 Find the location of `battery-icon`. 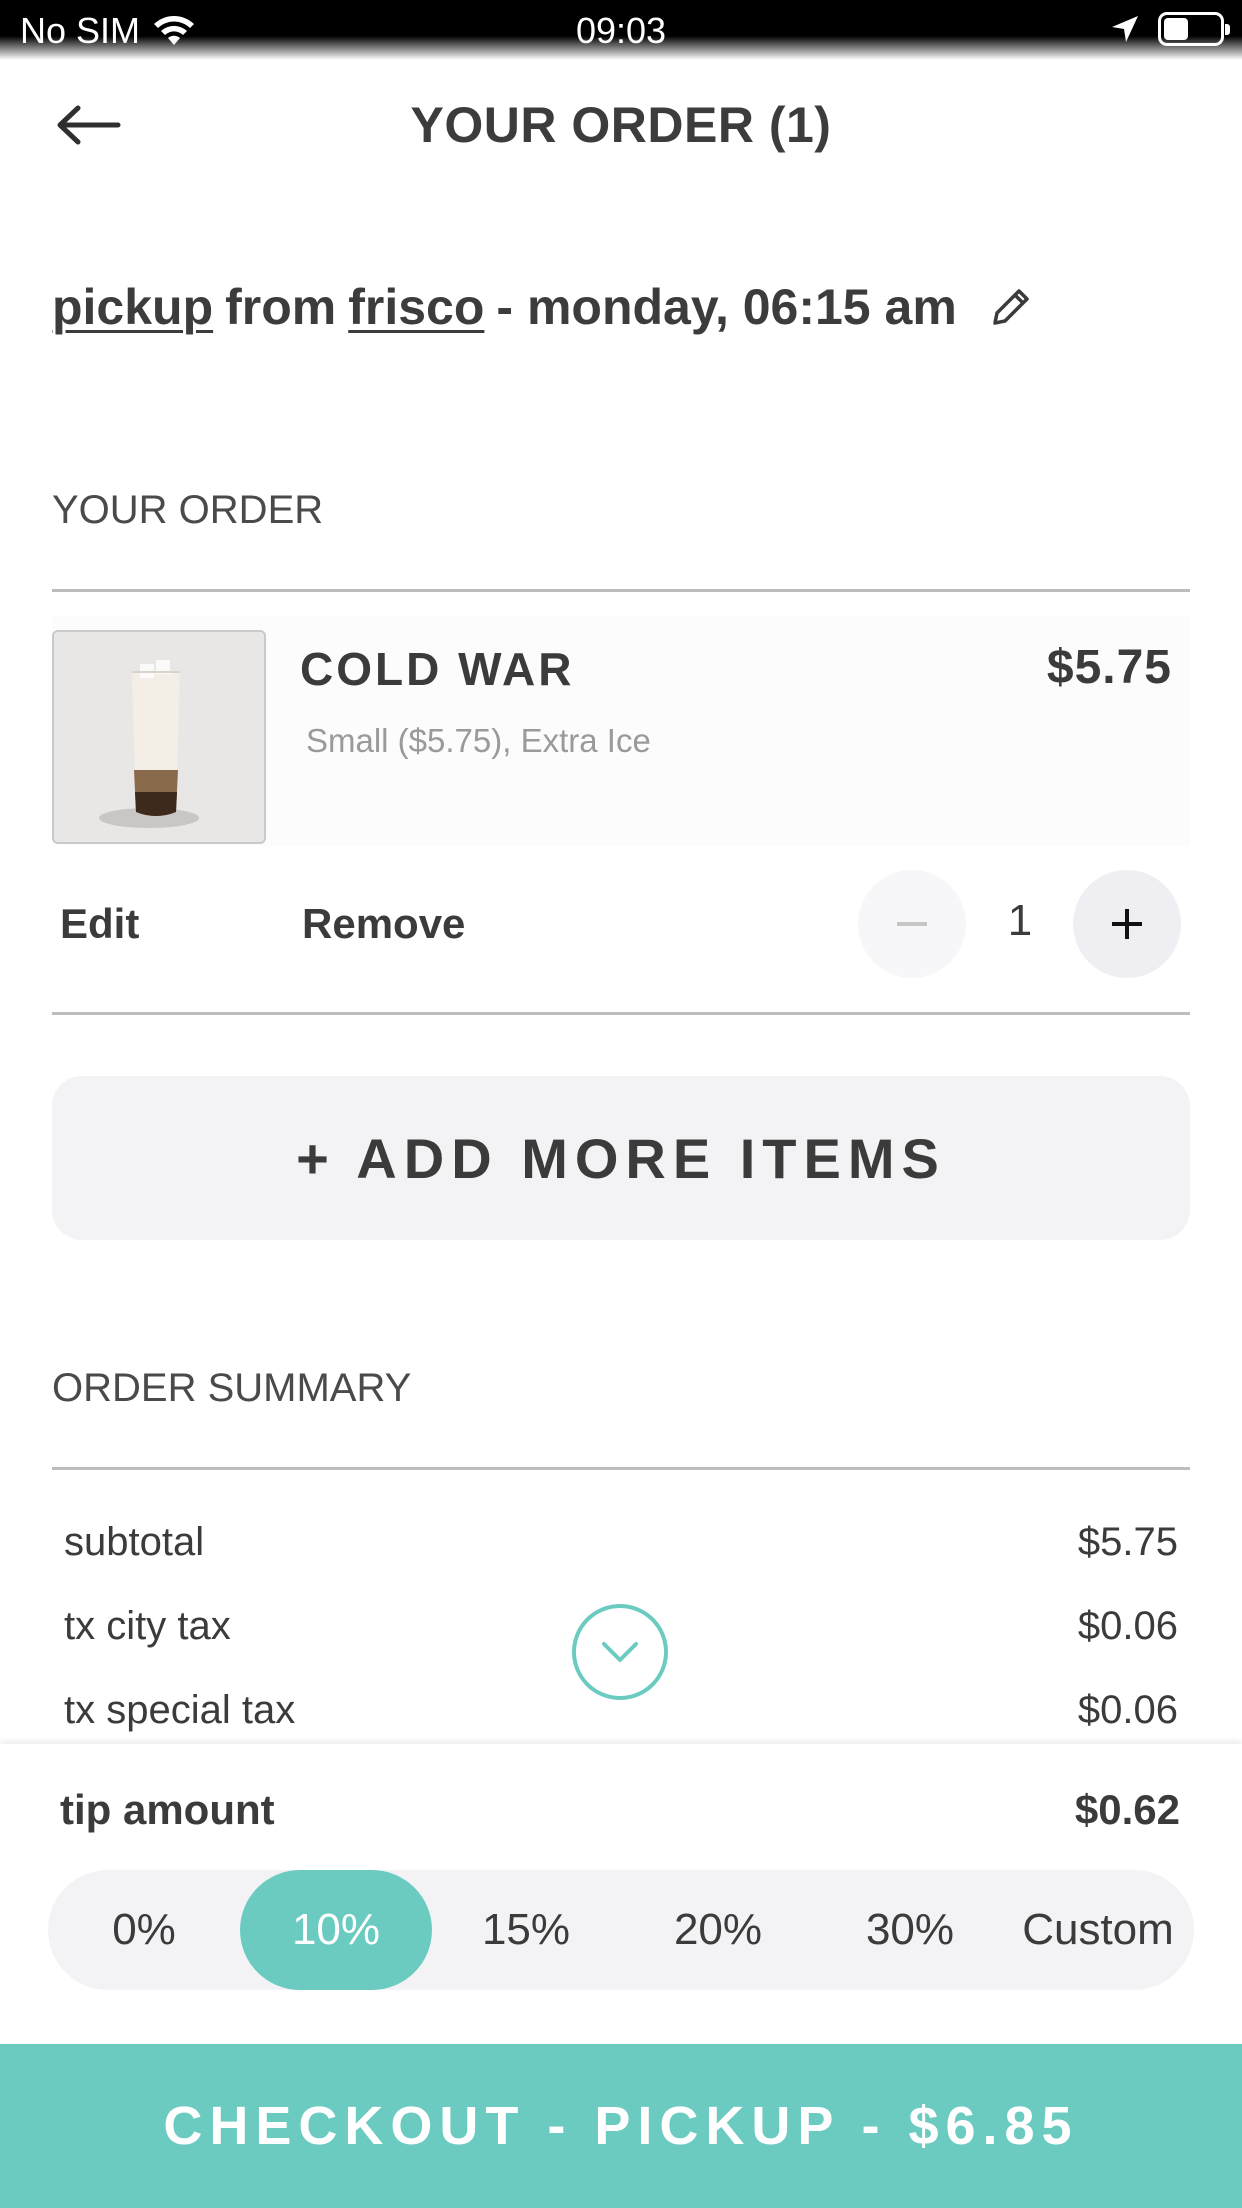

battery-icon is located at coordinates (1194, 29).